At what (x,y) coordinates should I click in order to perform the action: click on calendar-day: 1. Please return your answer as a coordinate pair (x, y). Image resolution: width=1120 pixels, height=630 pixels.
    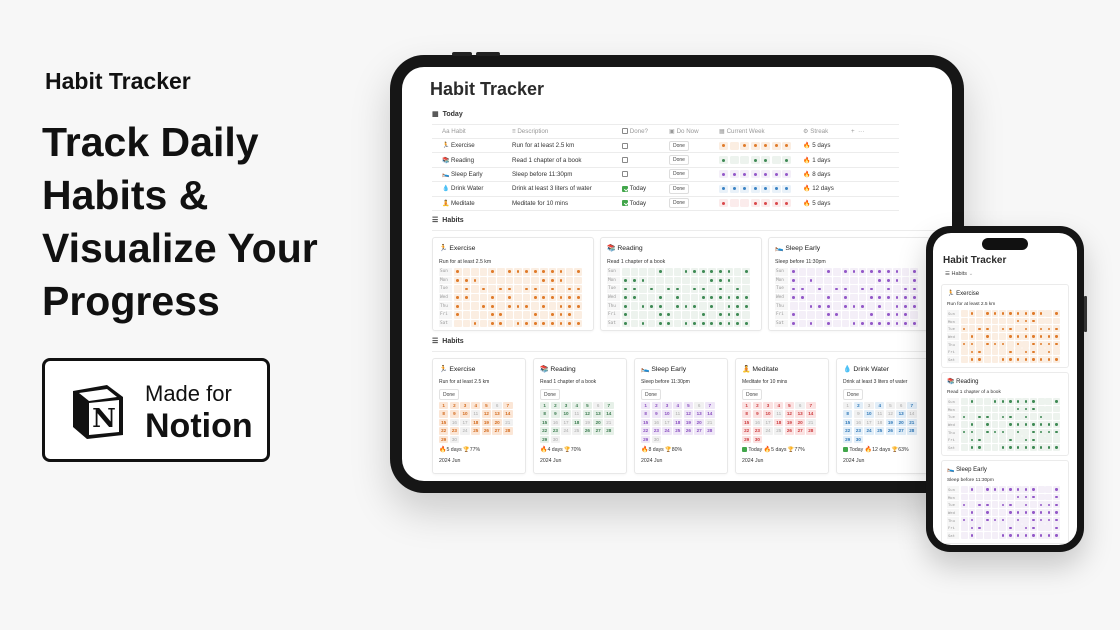
    Looking at the image, I should click on (545, 406).